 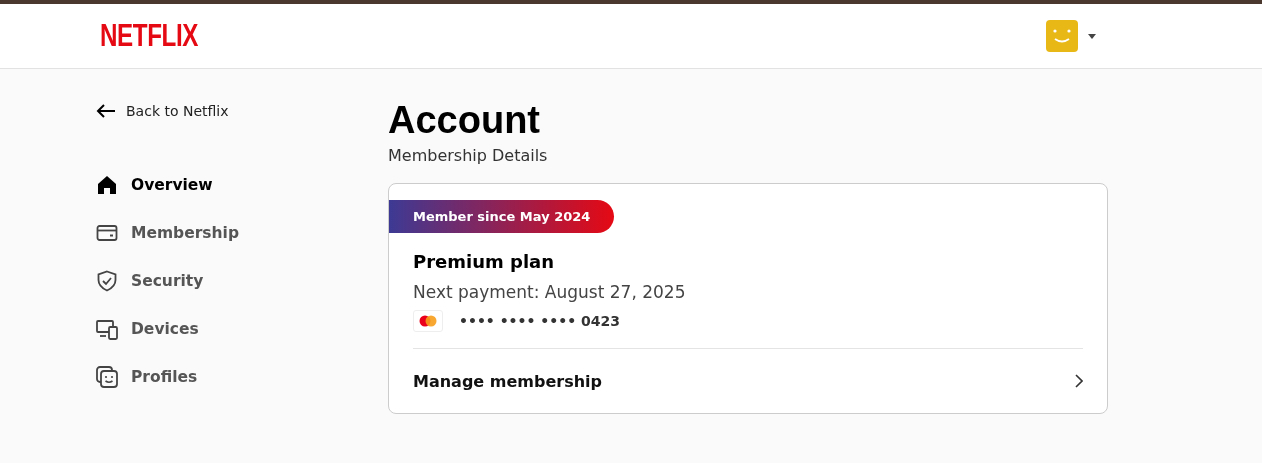 What do you see at coordinates (107, 377) in the screenshot?
I see `profiles-icon` at bounding box center [107, 377].